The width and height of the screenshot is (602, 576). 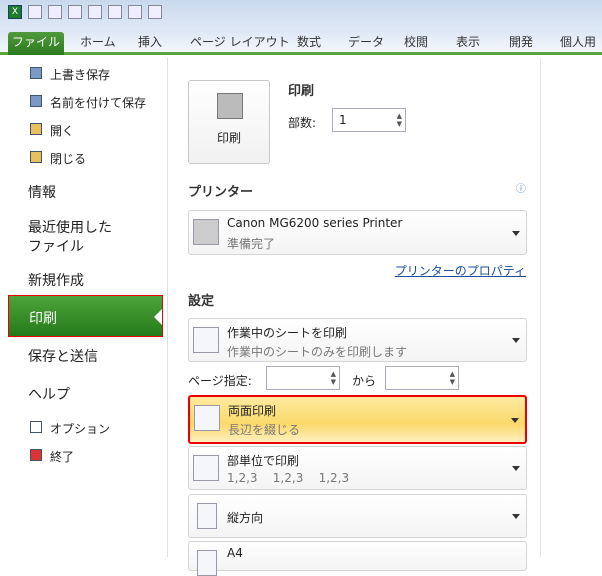 I want to click on collate-title: 部単位で印刷, so click(x=263, y=461).